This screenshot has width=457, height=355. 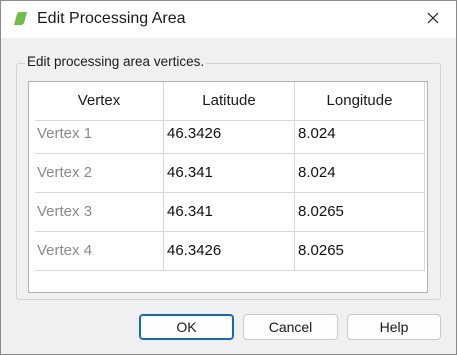 What do you see at coordinates (99, 173) in the screenshot?
I see `vertex-label: Vertex 2` at bounding box center [99, 173].